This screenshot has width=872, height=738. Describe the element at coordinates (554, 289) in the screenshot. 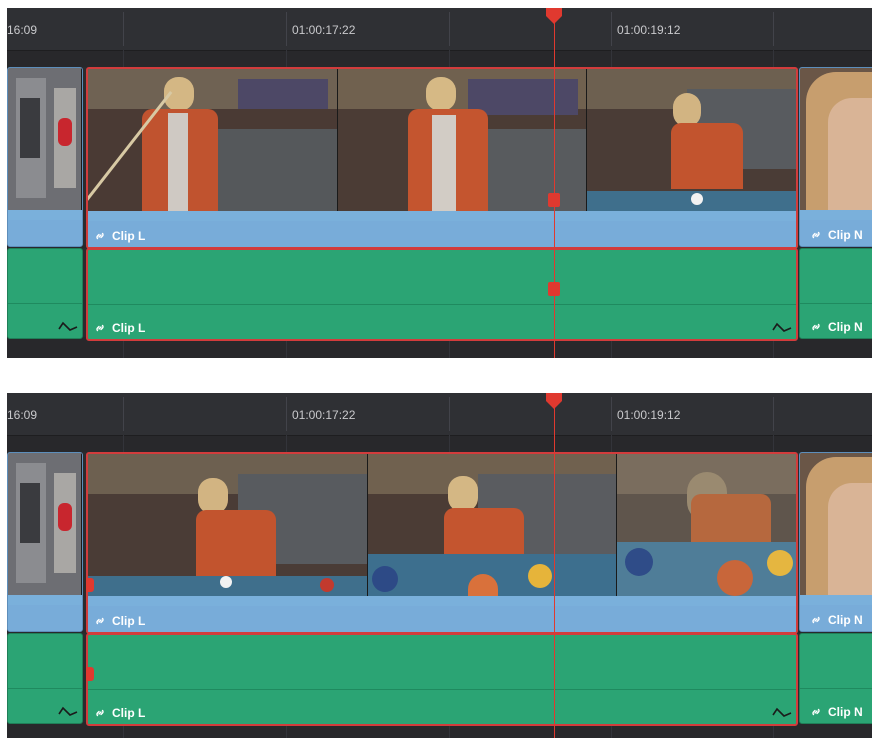

I see `playhead-audio-handle` at that location.